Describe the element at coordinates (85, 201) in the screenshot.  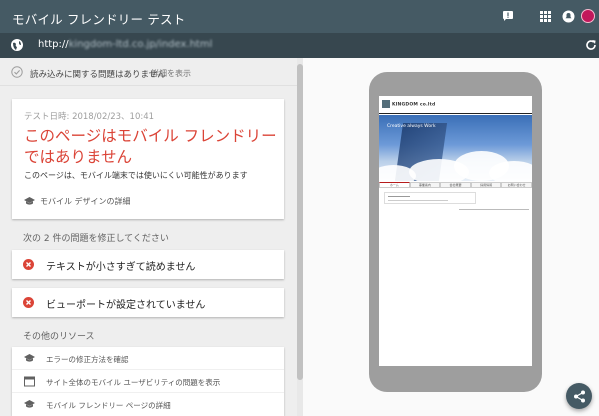
I see `mobile-design-link-label: モバイル デザインの詳細` at that location.